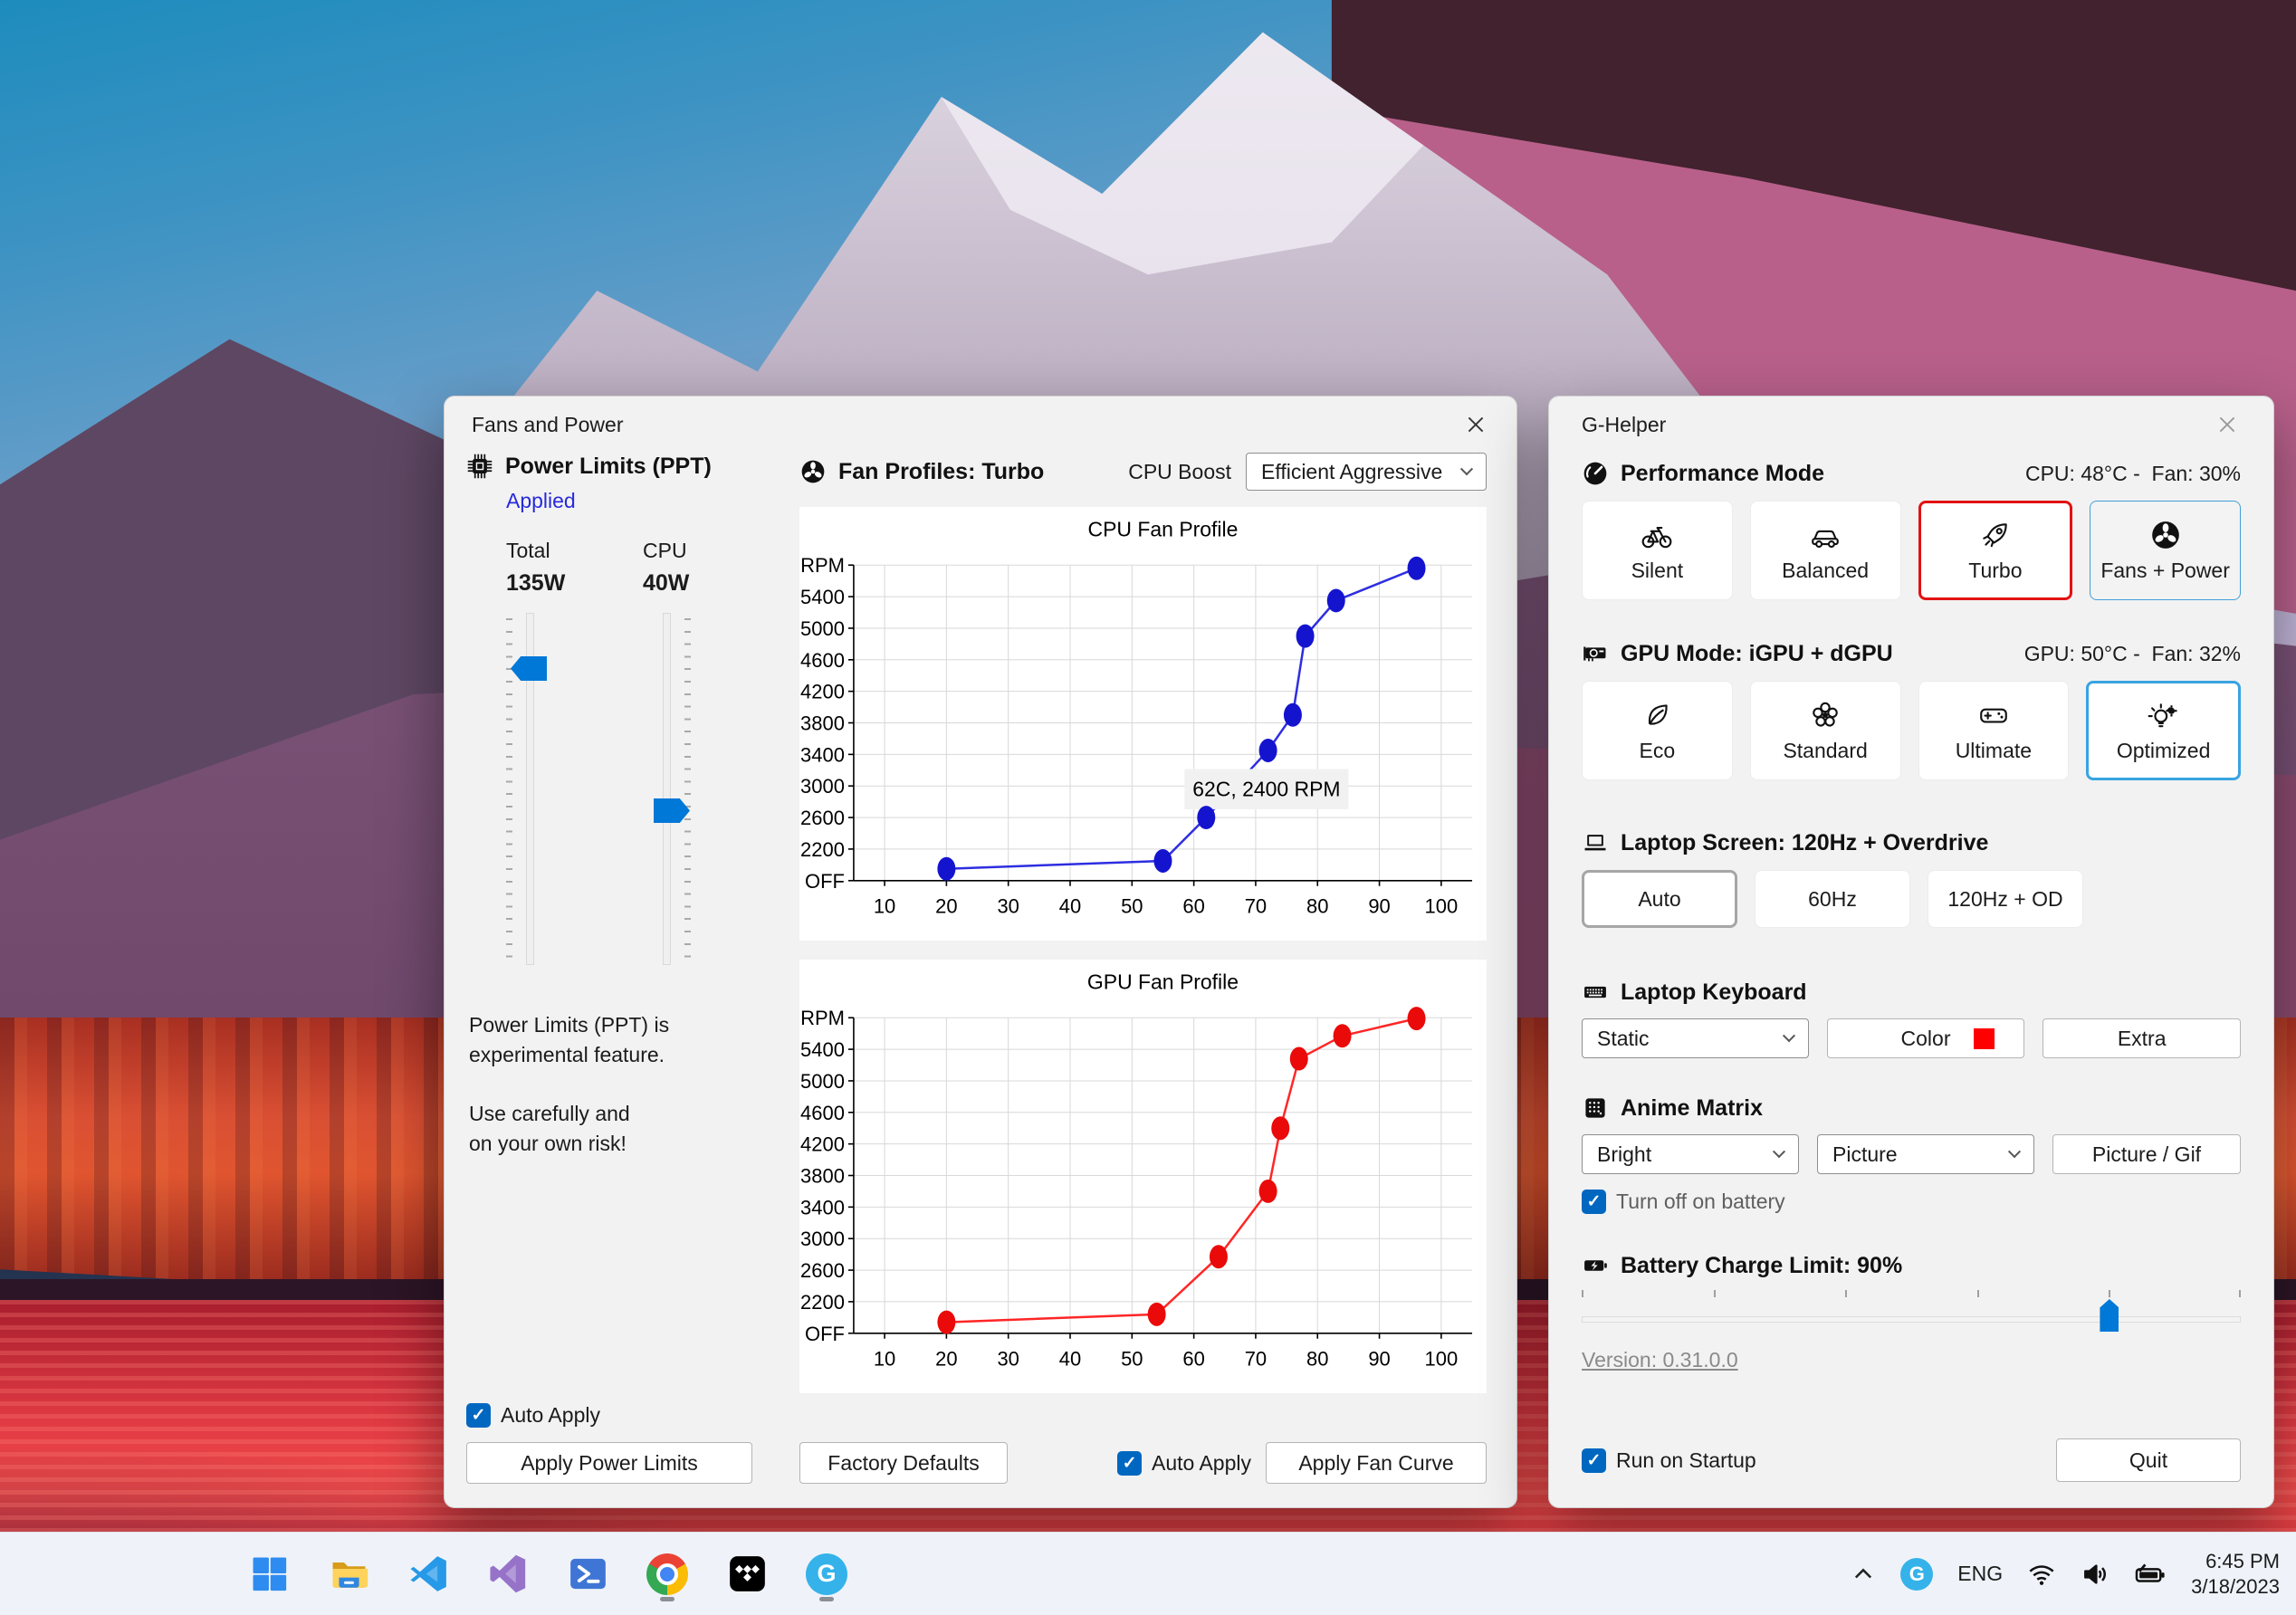 Image resolution: width=2296 pixels, height=1615 pixels. I want to click on keyboard-icon, so click(1596, 992).